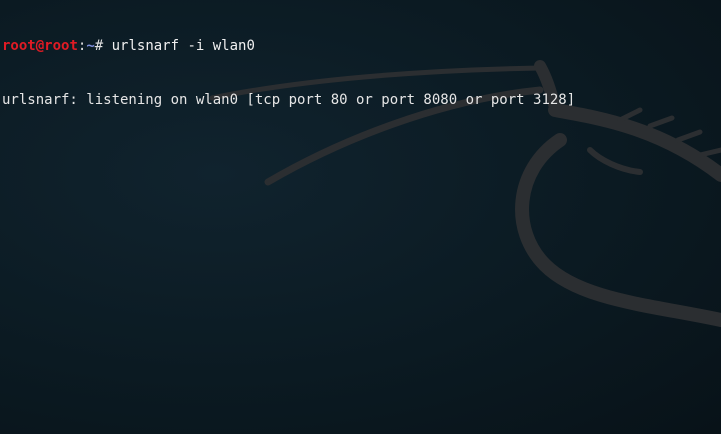 This screenshot has height=434, width=721. Describe the element at coordinates (361, 46) in the screenshot. I see `command-line: root@root:~# urlsnarf -i wlan0` at that location.